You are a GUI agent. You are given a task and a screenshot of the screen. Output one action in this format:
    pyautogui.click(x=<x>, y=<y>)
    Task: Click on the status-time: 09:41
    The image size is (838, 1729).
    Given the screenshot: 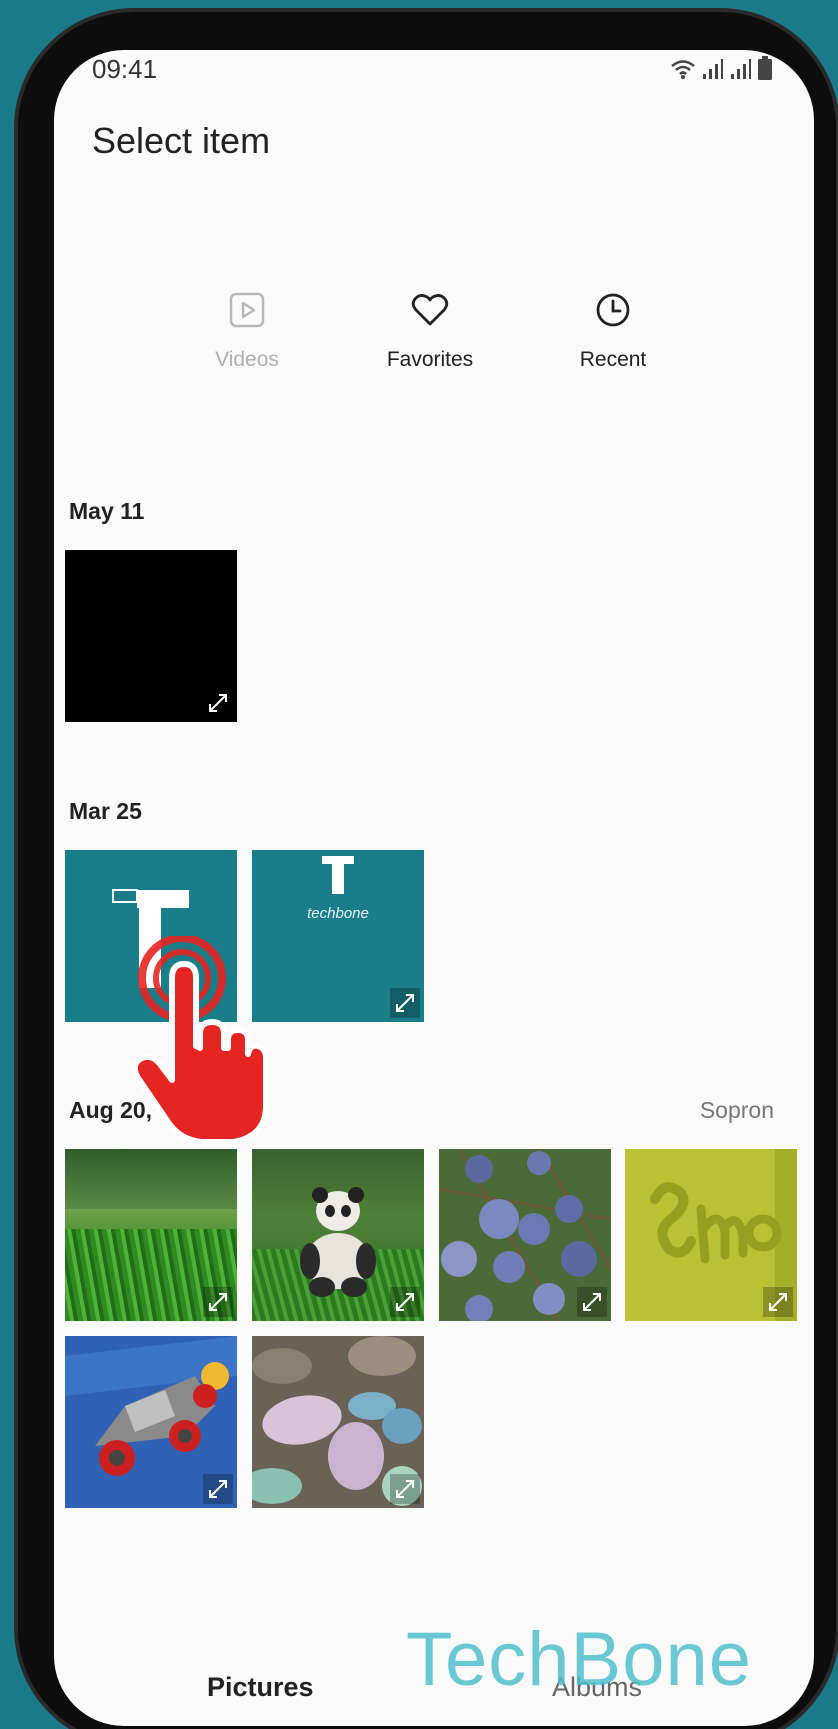 What is the action you would take?
    pyautogui.click(x=125, y=69)
    